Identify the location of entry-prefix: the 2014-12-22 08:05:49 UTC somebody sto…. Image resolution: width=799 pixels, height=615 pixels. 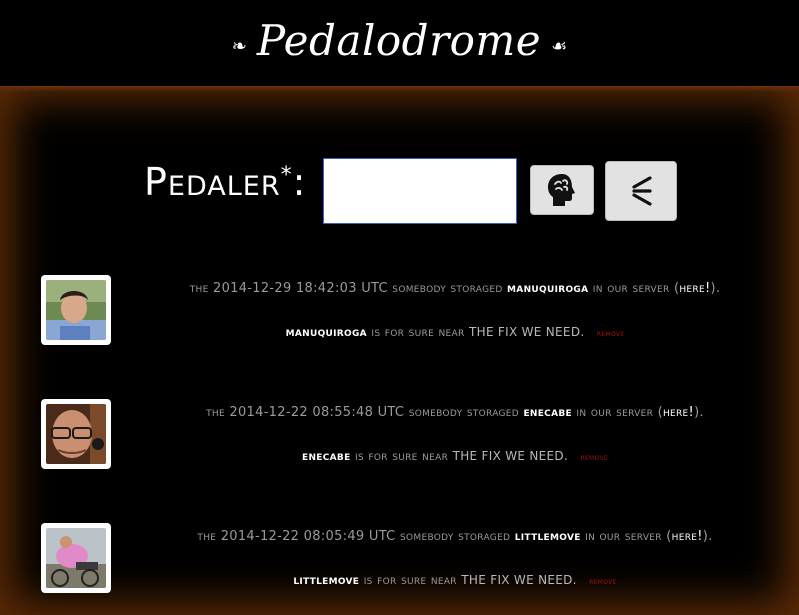
(354, 536).